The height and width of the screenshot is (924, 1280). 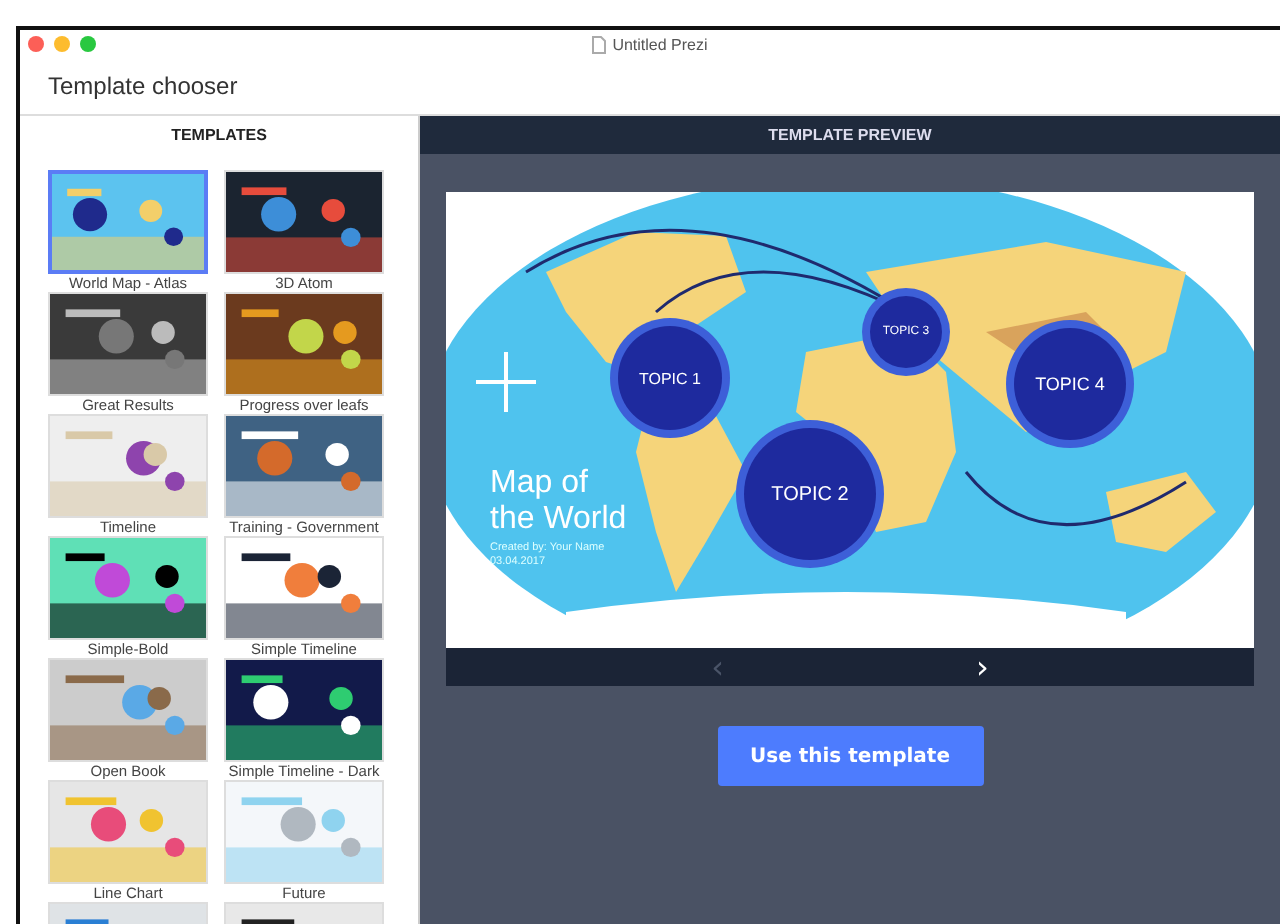 What do you see at coordinates (810, 494) in the screenshot?
I see `topic-circle: TOPIC 2` at bounding box center [810, 494].